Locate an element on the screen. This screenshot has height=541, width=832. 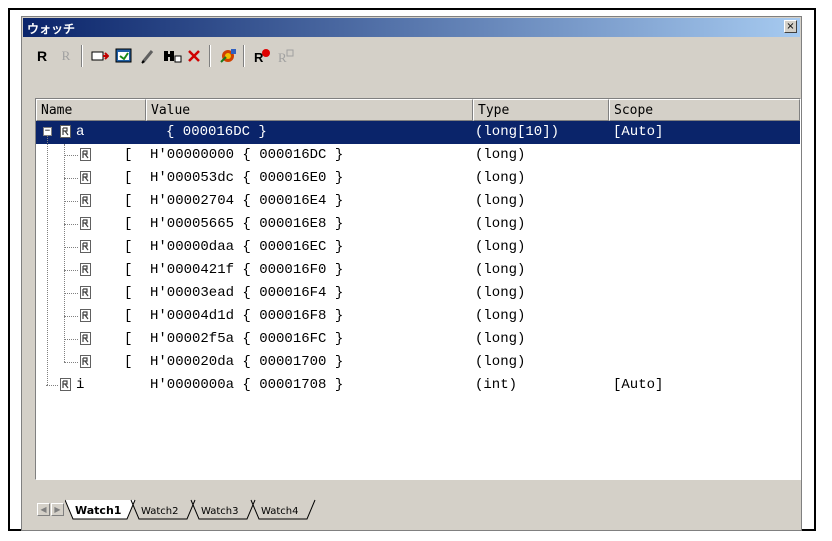
delete-x-icon is located at coordinates (194, 56).